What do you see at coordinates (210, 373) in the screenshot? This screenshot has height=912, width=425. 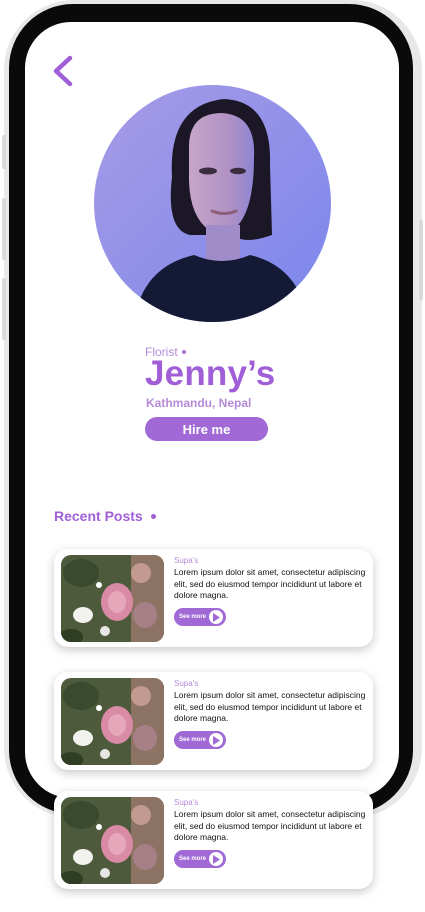 I see `profile-name: Jenny’s` at bounding box center [210, 373].